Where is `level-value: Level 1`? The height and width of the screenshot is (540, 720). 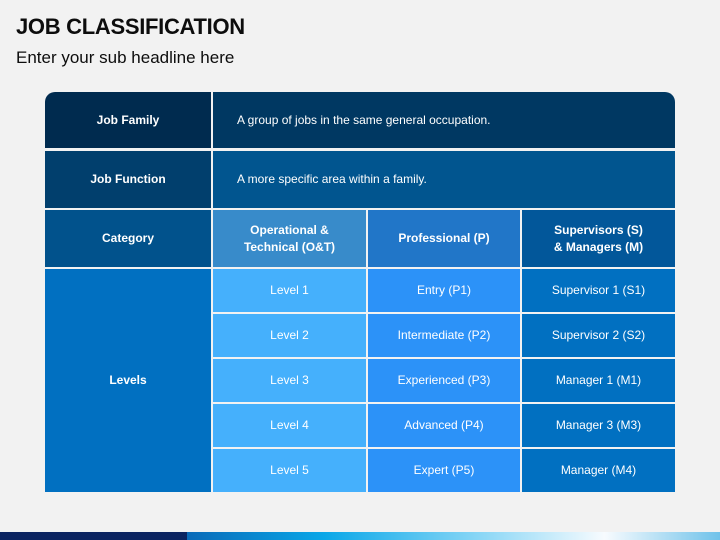 level-value: Level 1 is located at coordinates (289, 290).